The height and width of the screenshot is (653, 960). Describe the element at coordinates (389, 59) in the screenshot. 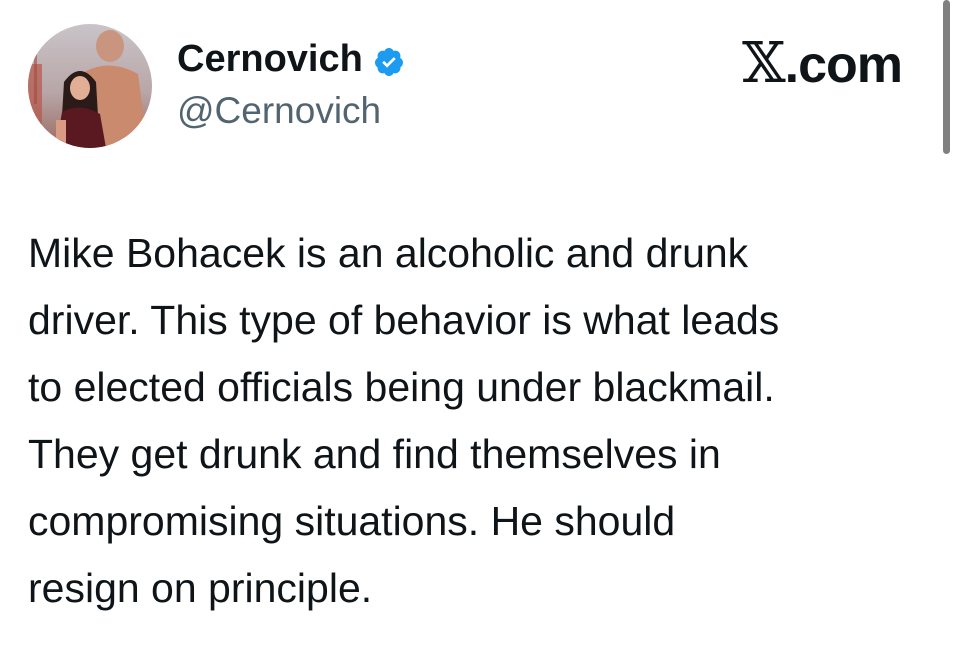

I see `verified-badge-icon` at that location.